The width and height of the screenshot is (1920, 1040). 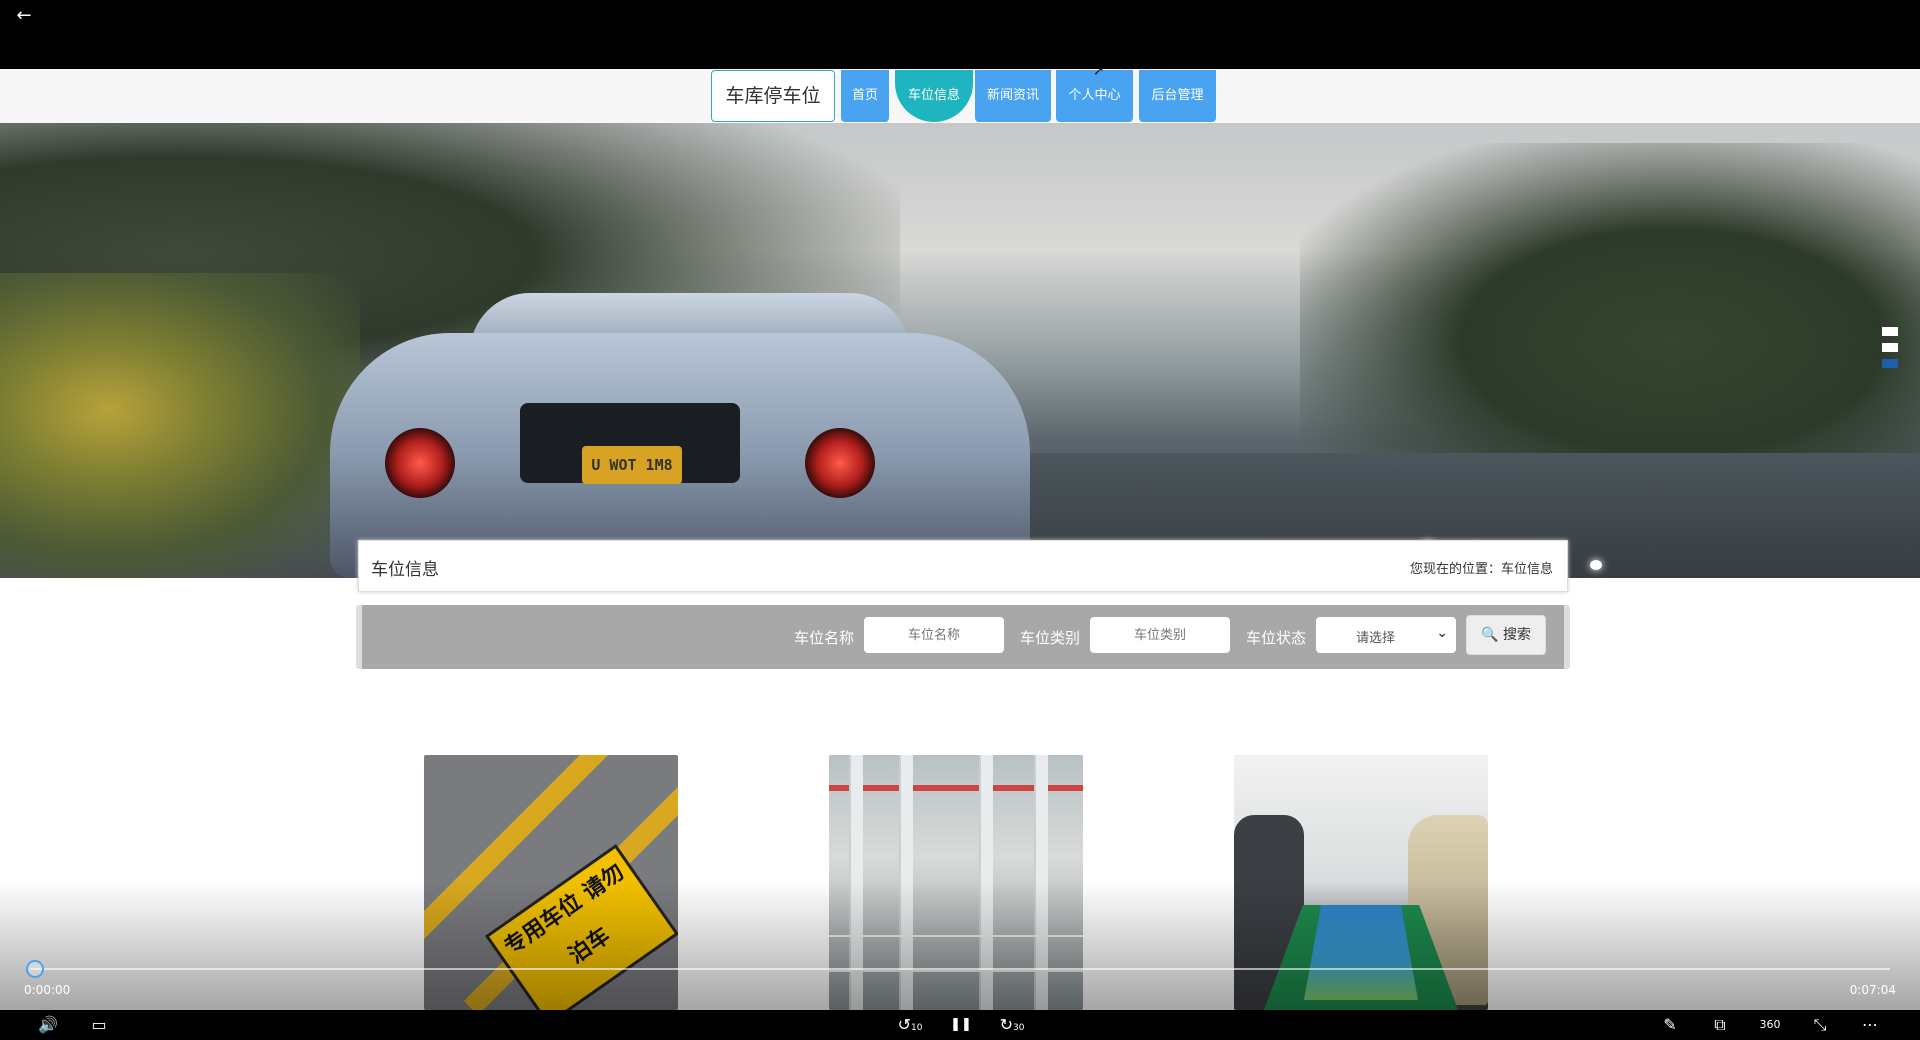 I want to click on road-light, so click(x=1596, y=565).